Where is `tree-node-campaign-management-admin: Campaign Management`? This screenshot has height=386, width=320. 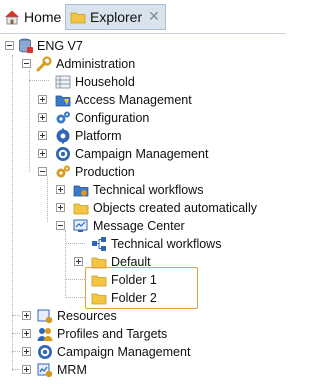
tree-node-campaign-management-admin: Campaign Management is located at coordinates (143, 154).